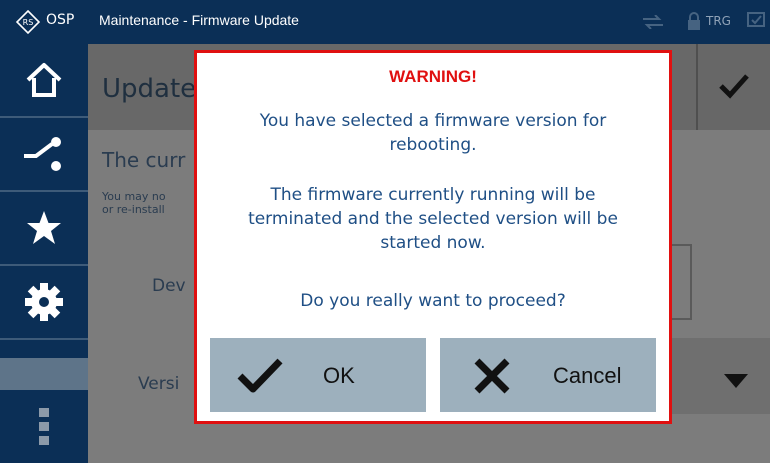 The image size is (770, 463). I want to click on confirm-button, so click(733, 87).